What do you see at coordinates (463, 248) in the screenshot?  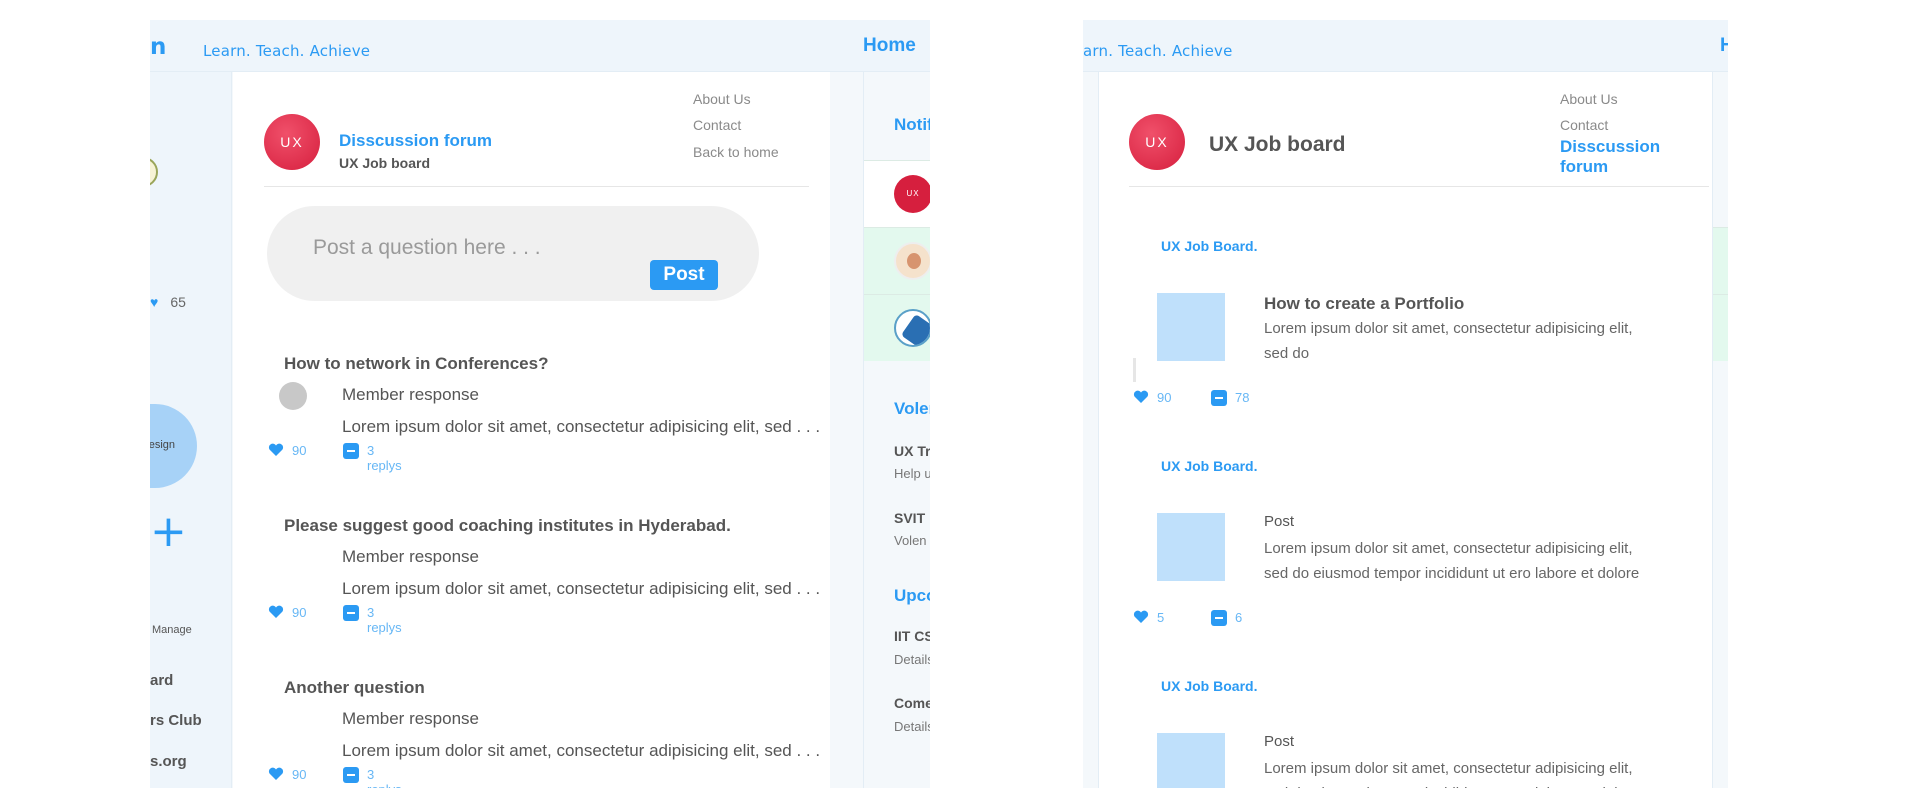 I see `question-input` at bounding box center [463, 248].